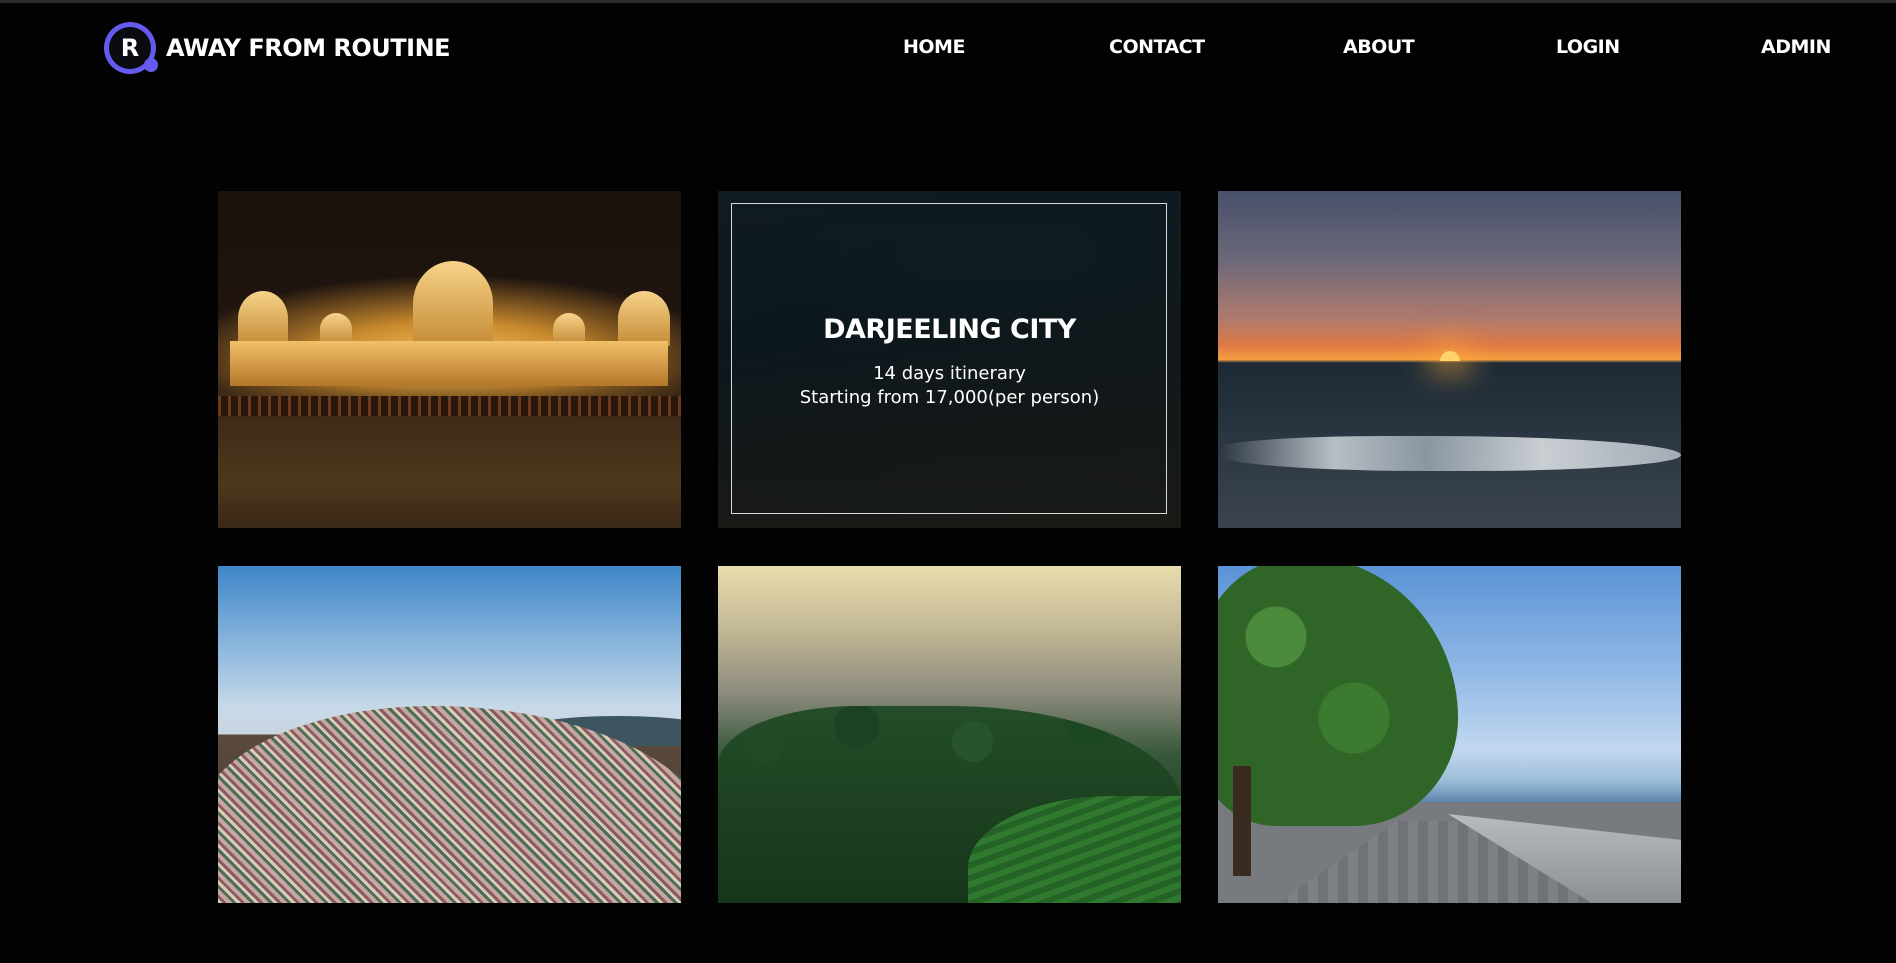 The height and width of the screenshot is (963, 1896). I want to click on wave, so click(1449, 453).